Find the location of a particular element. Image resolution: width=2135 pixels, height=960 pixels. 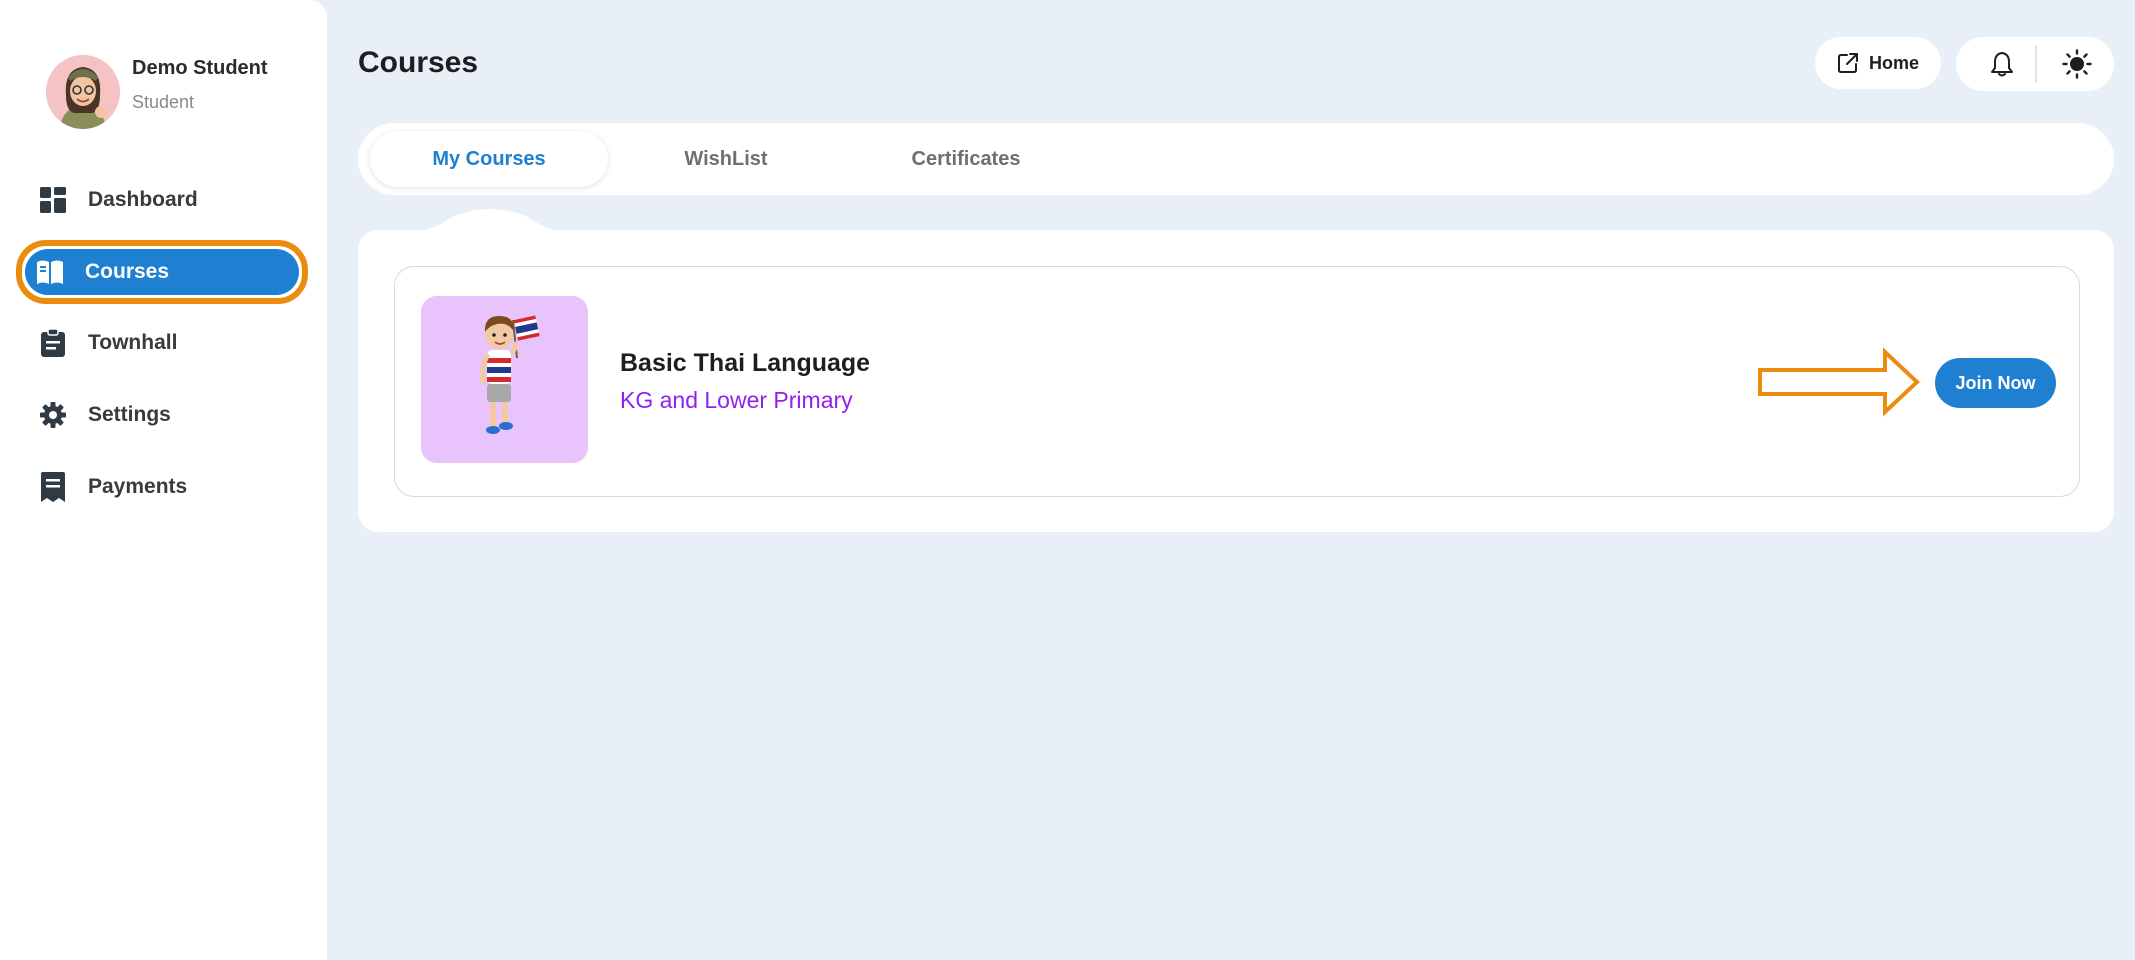

home-label: Home is located at coordinates (1893, 62).